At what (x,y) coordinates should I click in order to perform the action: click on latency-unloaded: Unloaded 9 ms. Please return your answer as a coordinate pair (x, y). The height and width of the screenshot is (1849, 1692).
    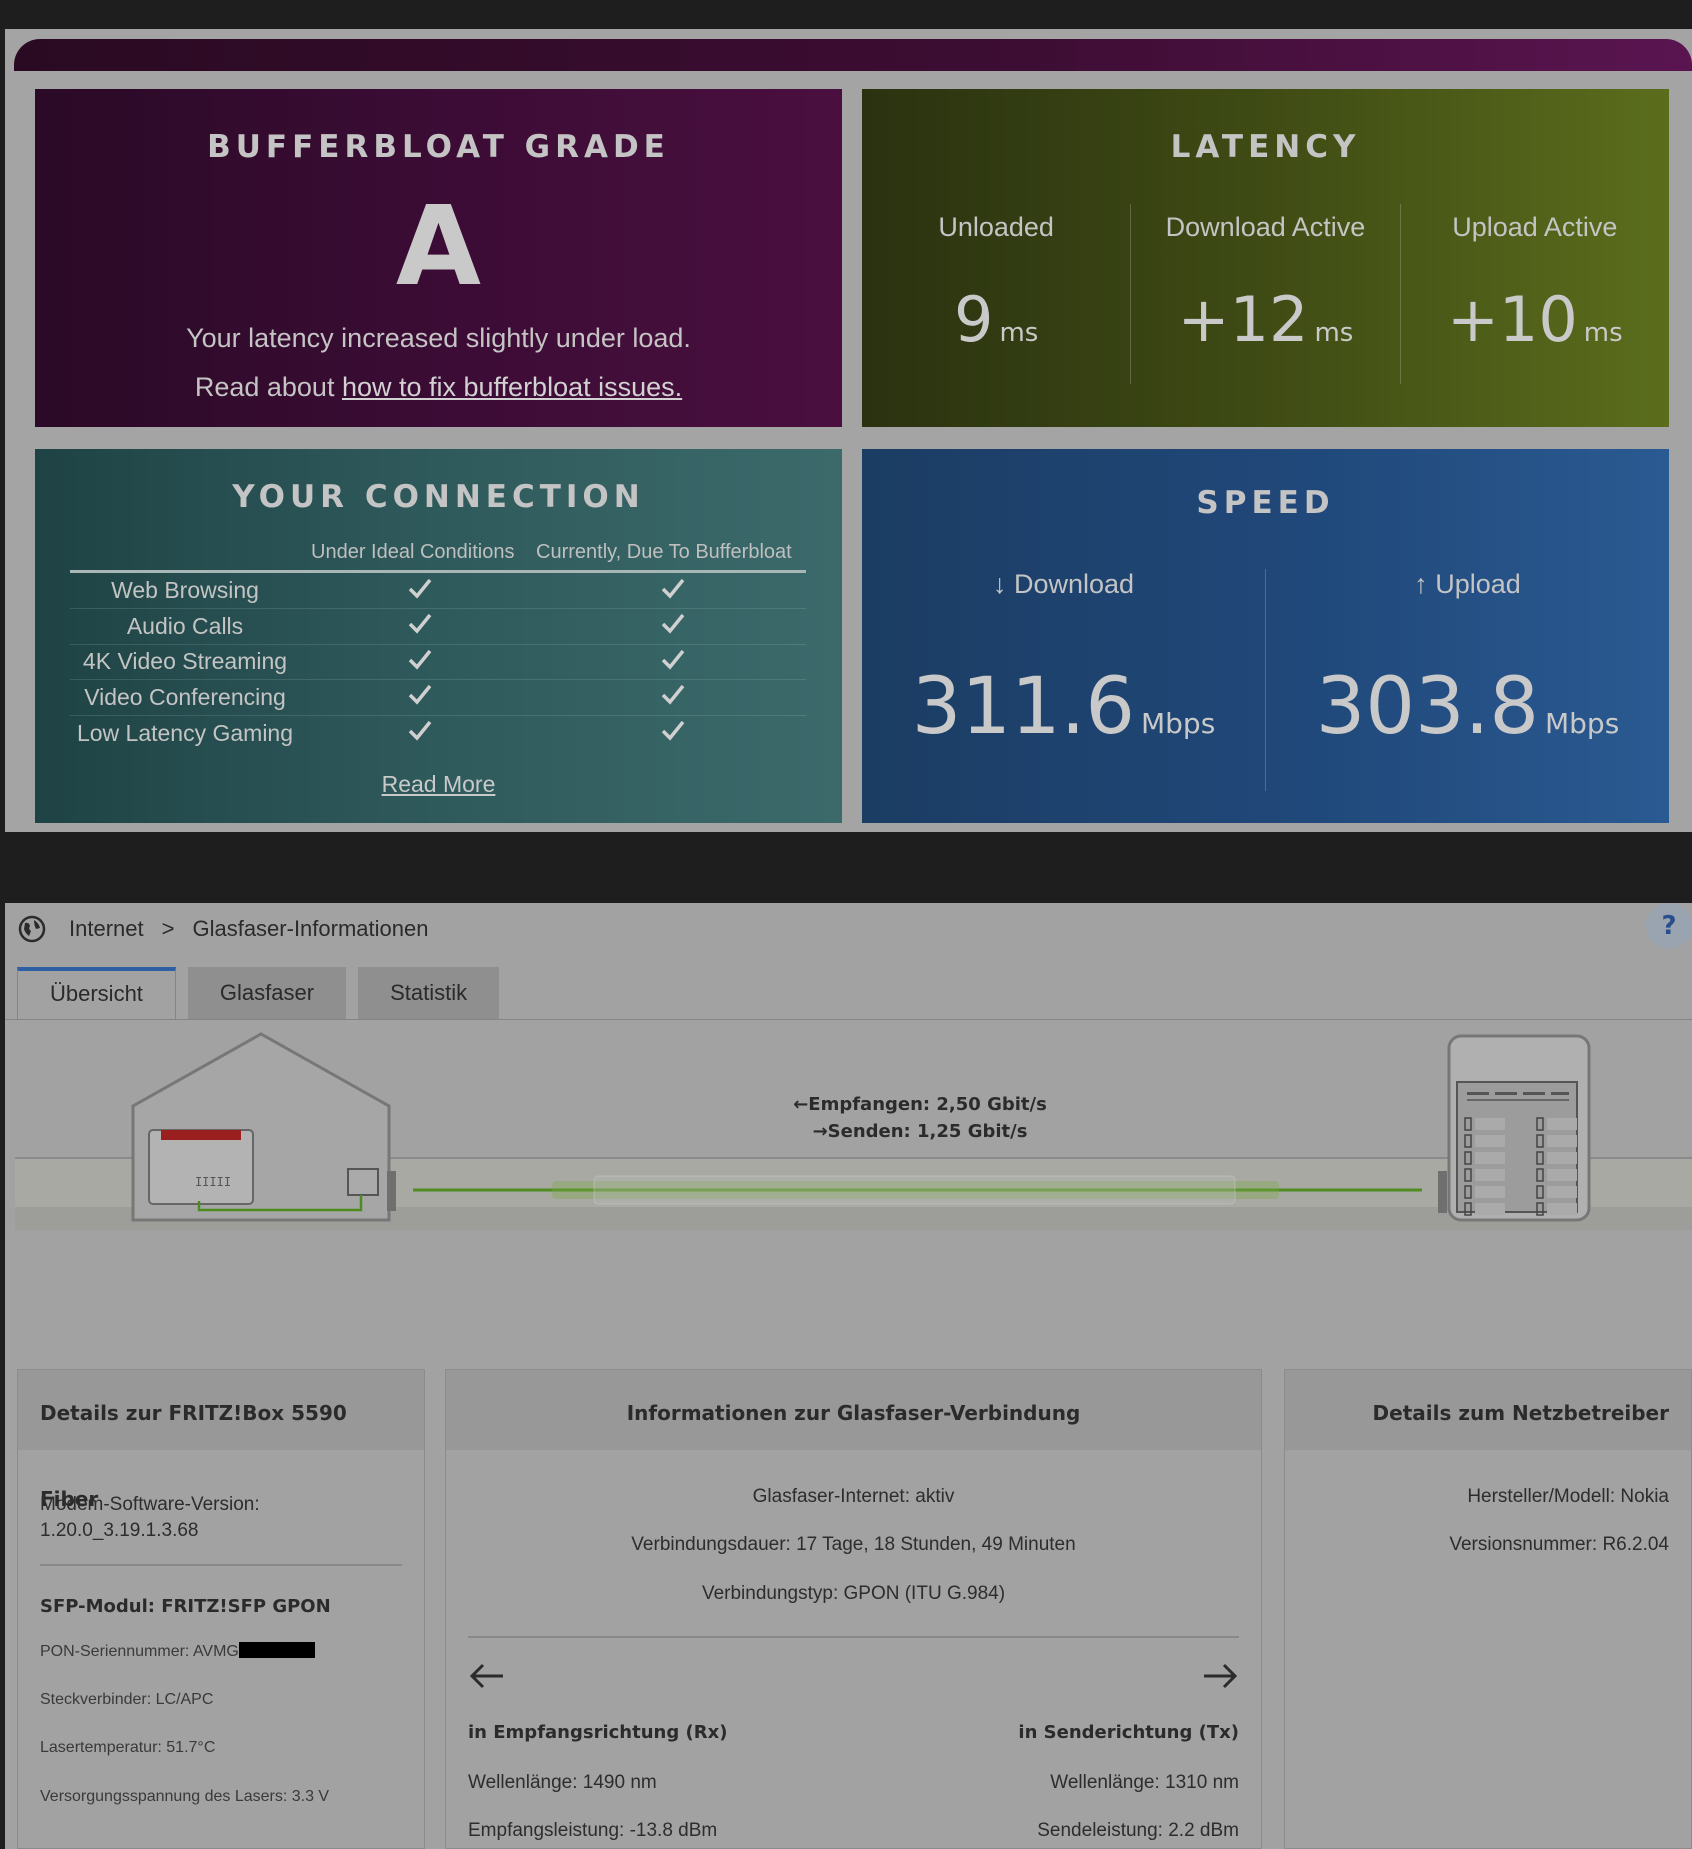
    Looking at the image, I should click on (996, 294).